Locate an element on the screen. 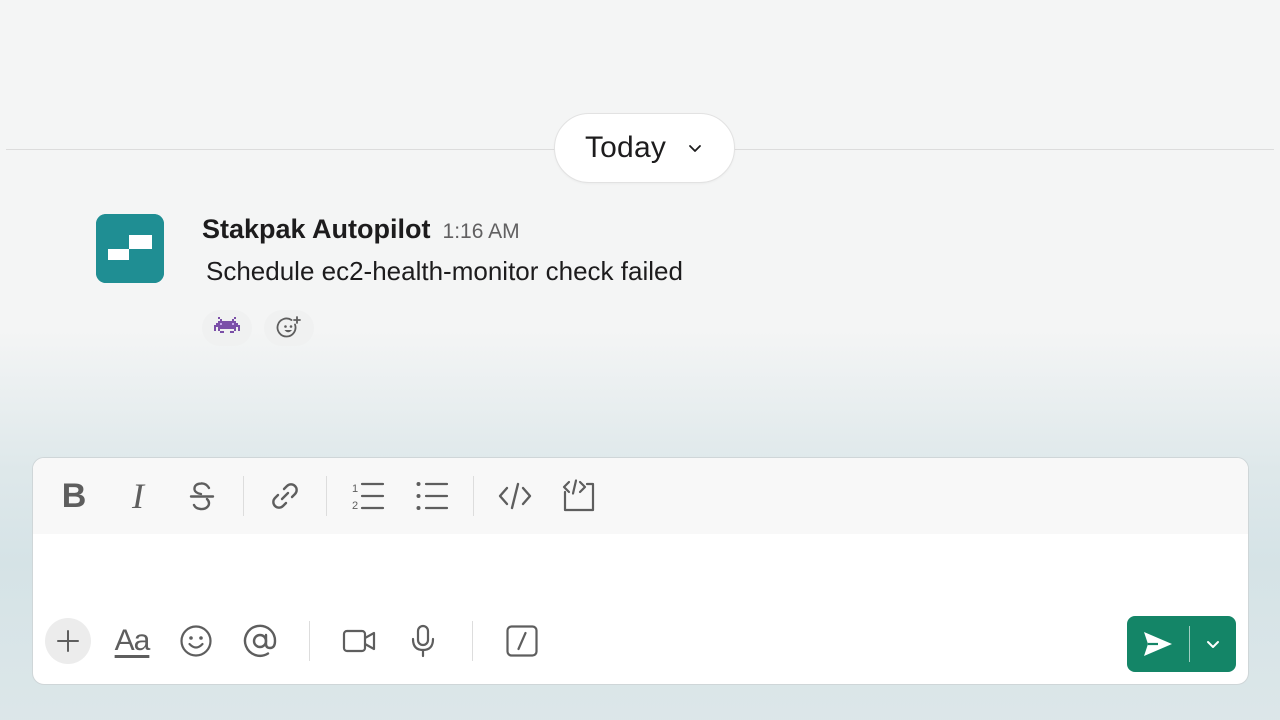 The width and height of the screenshot is (1280, 720). bulleted-list-icon is located at coordinates (432, 496).